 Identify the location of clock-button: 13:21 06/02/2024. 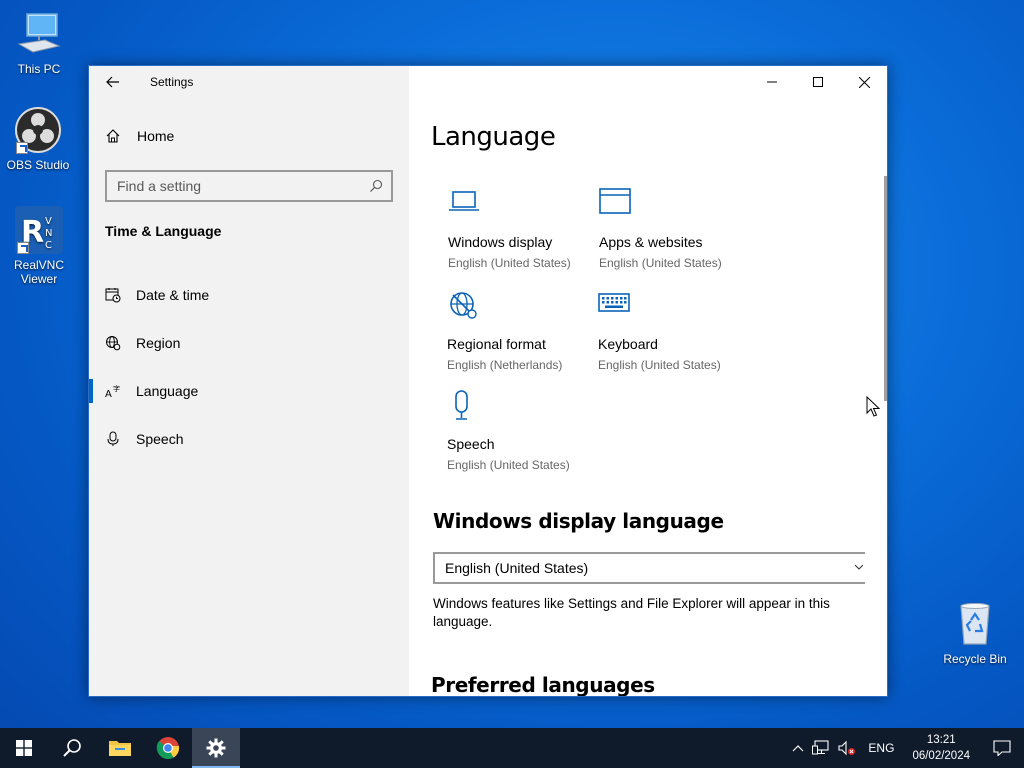
(941, 748).